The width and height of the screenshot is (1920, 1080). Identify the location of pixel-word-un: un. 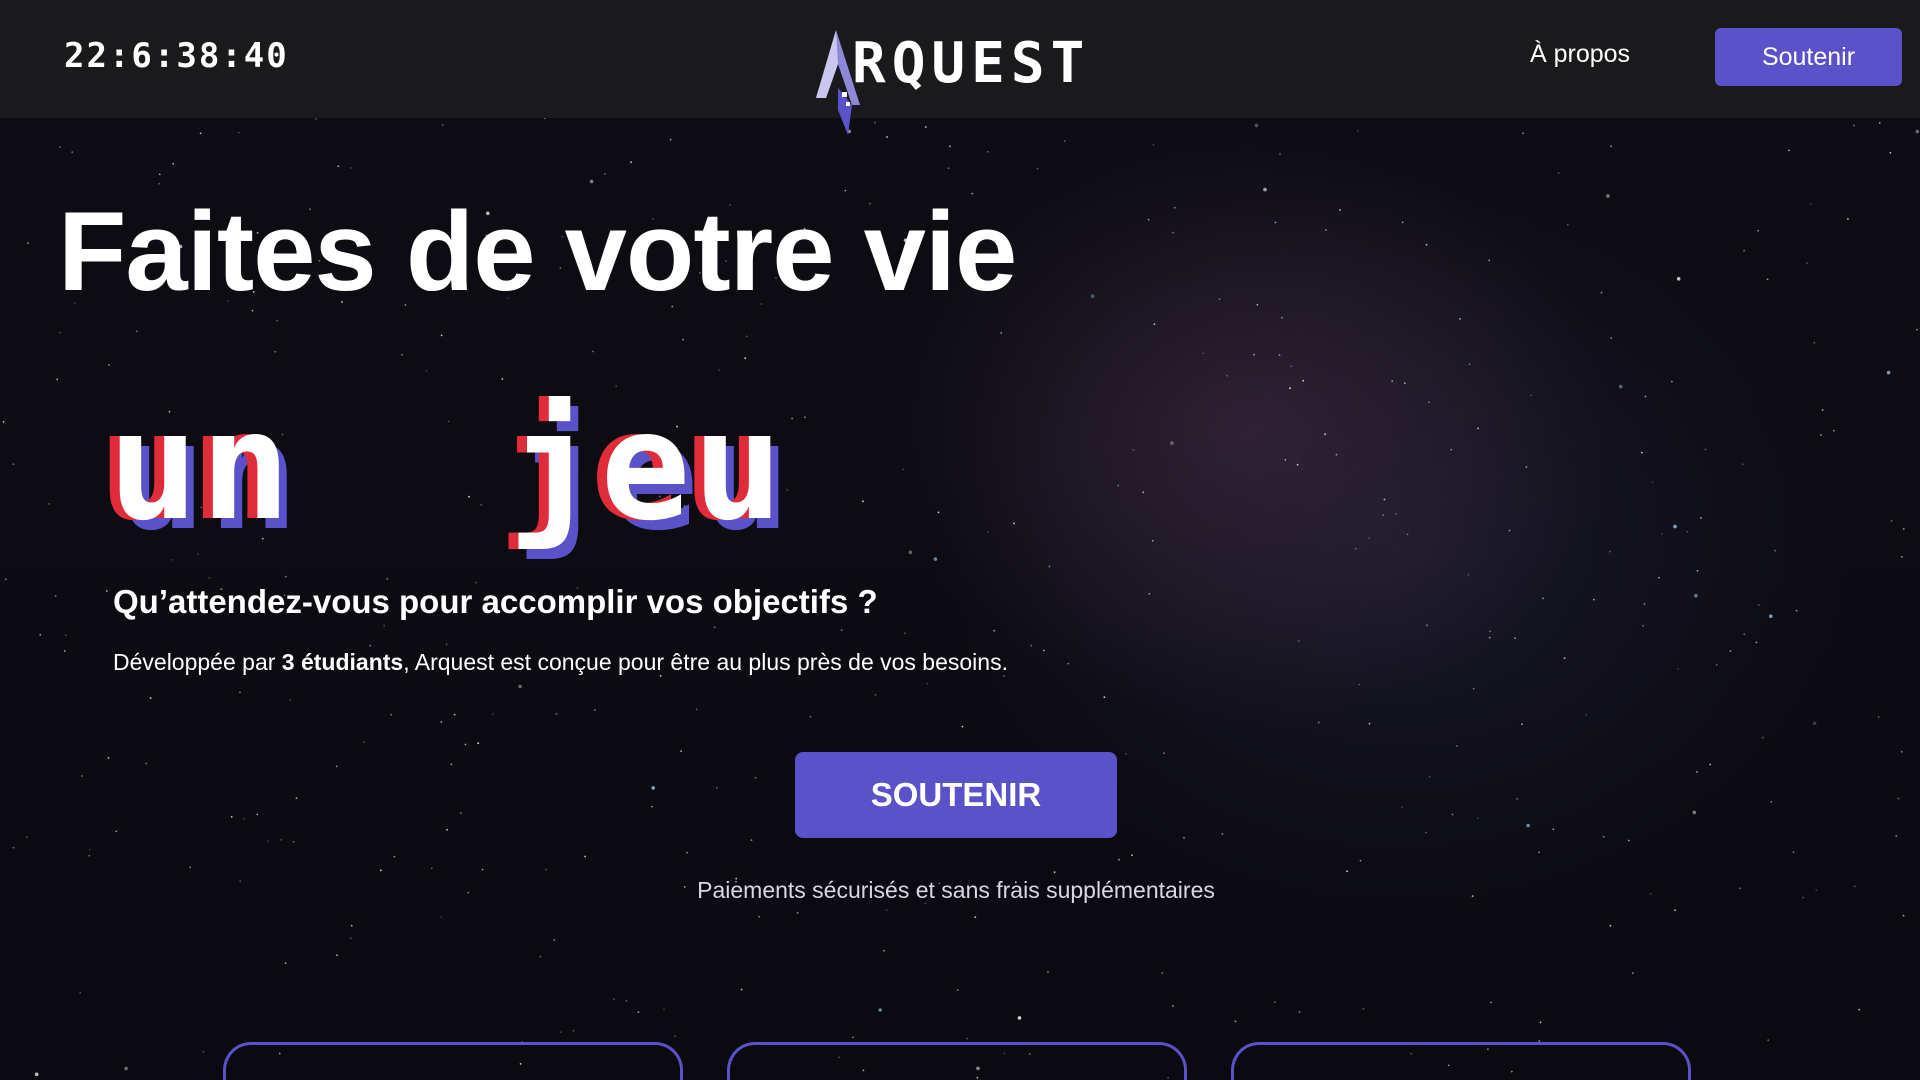
(200, 467).